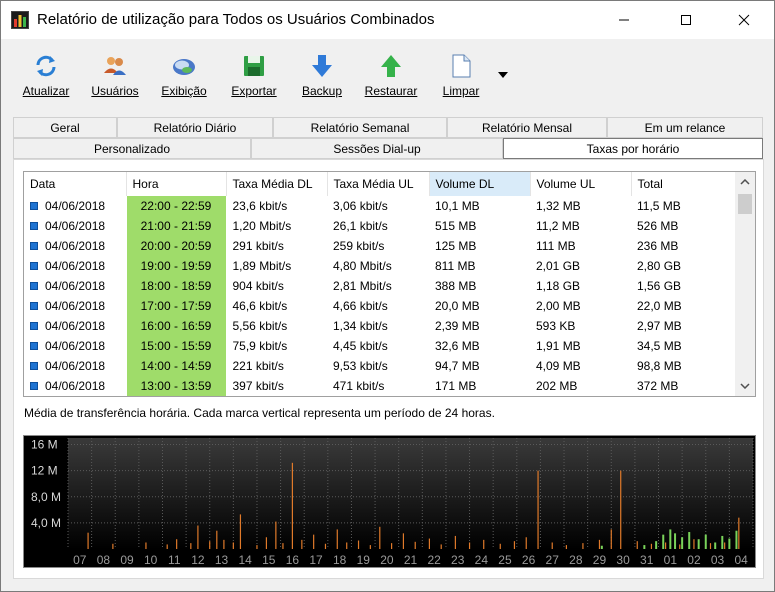  I want to click on table-vertical-scrollbar, so click(745, 284).